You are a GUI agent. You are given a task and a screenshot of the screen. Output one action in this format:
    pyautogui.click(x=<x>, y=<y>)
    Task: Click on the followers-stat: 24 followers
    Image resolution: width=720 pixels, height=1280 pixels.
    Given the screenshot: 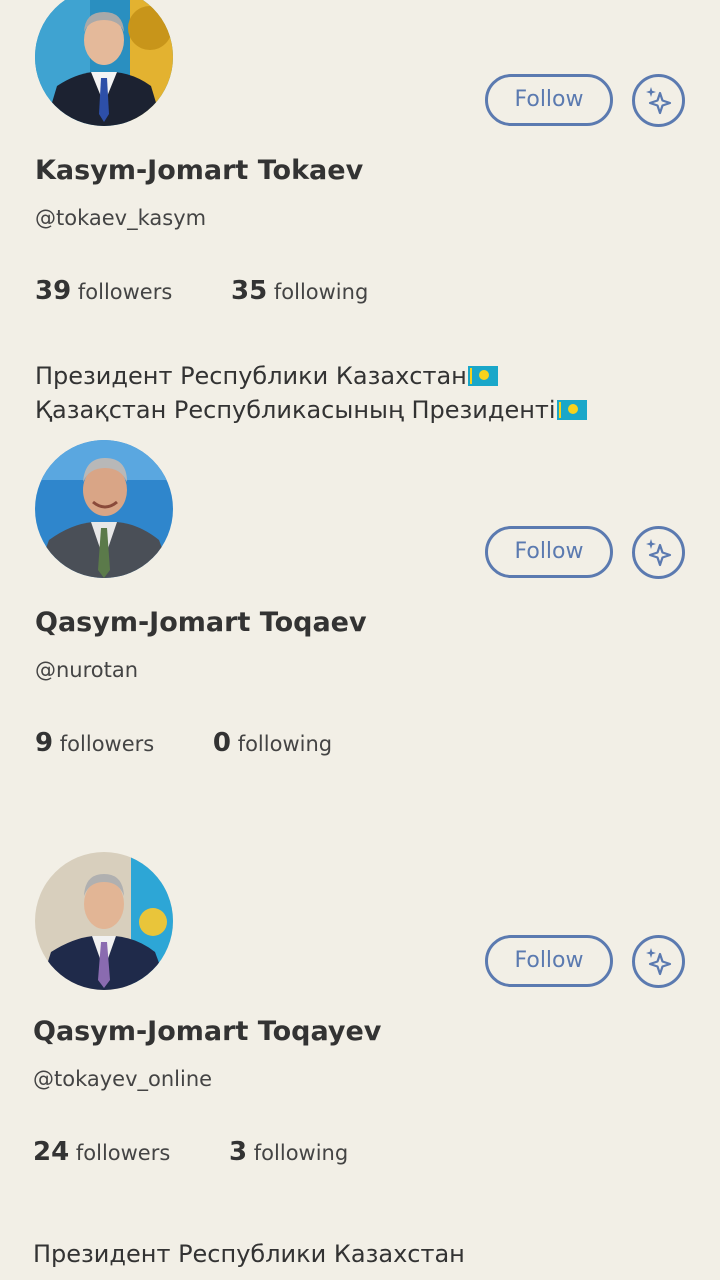 What is the action you would take?
    pyautogui.click(x=101, y=1152)
    